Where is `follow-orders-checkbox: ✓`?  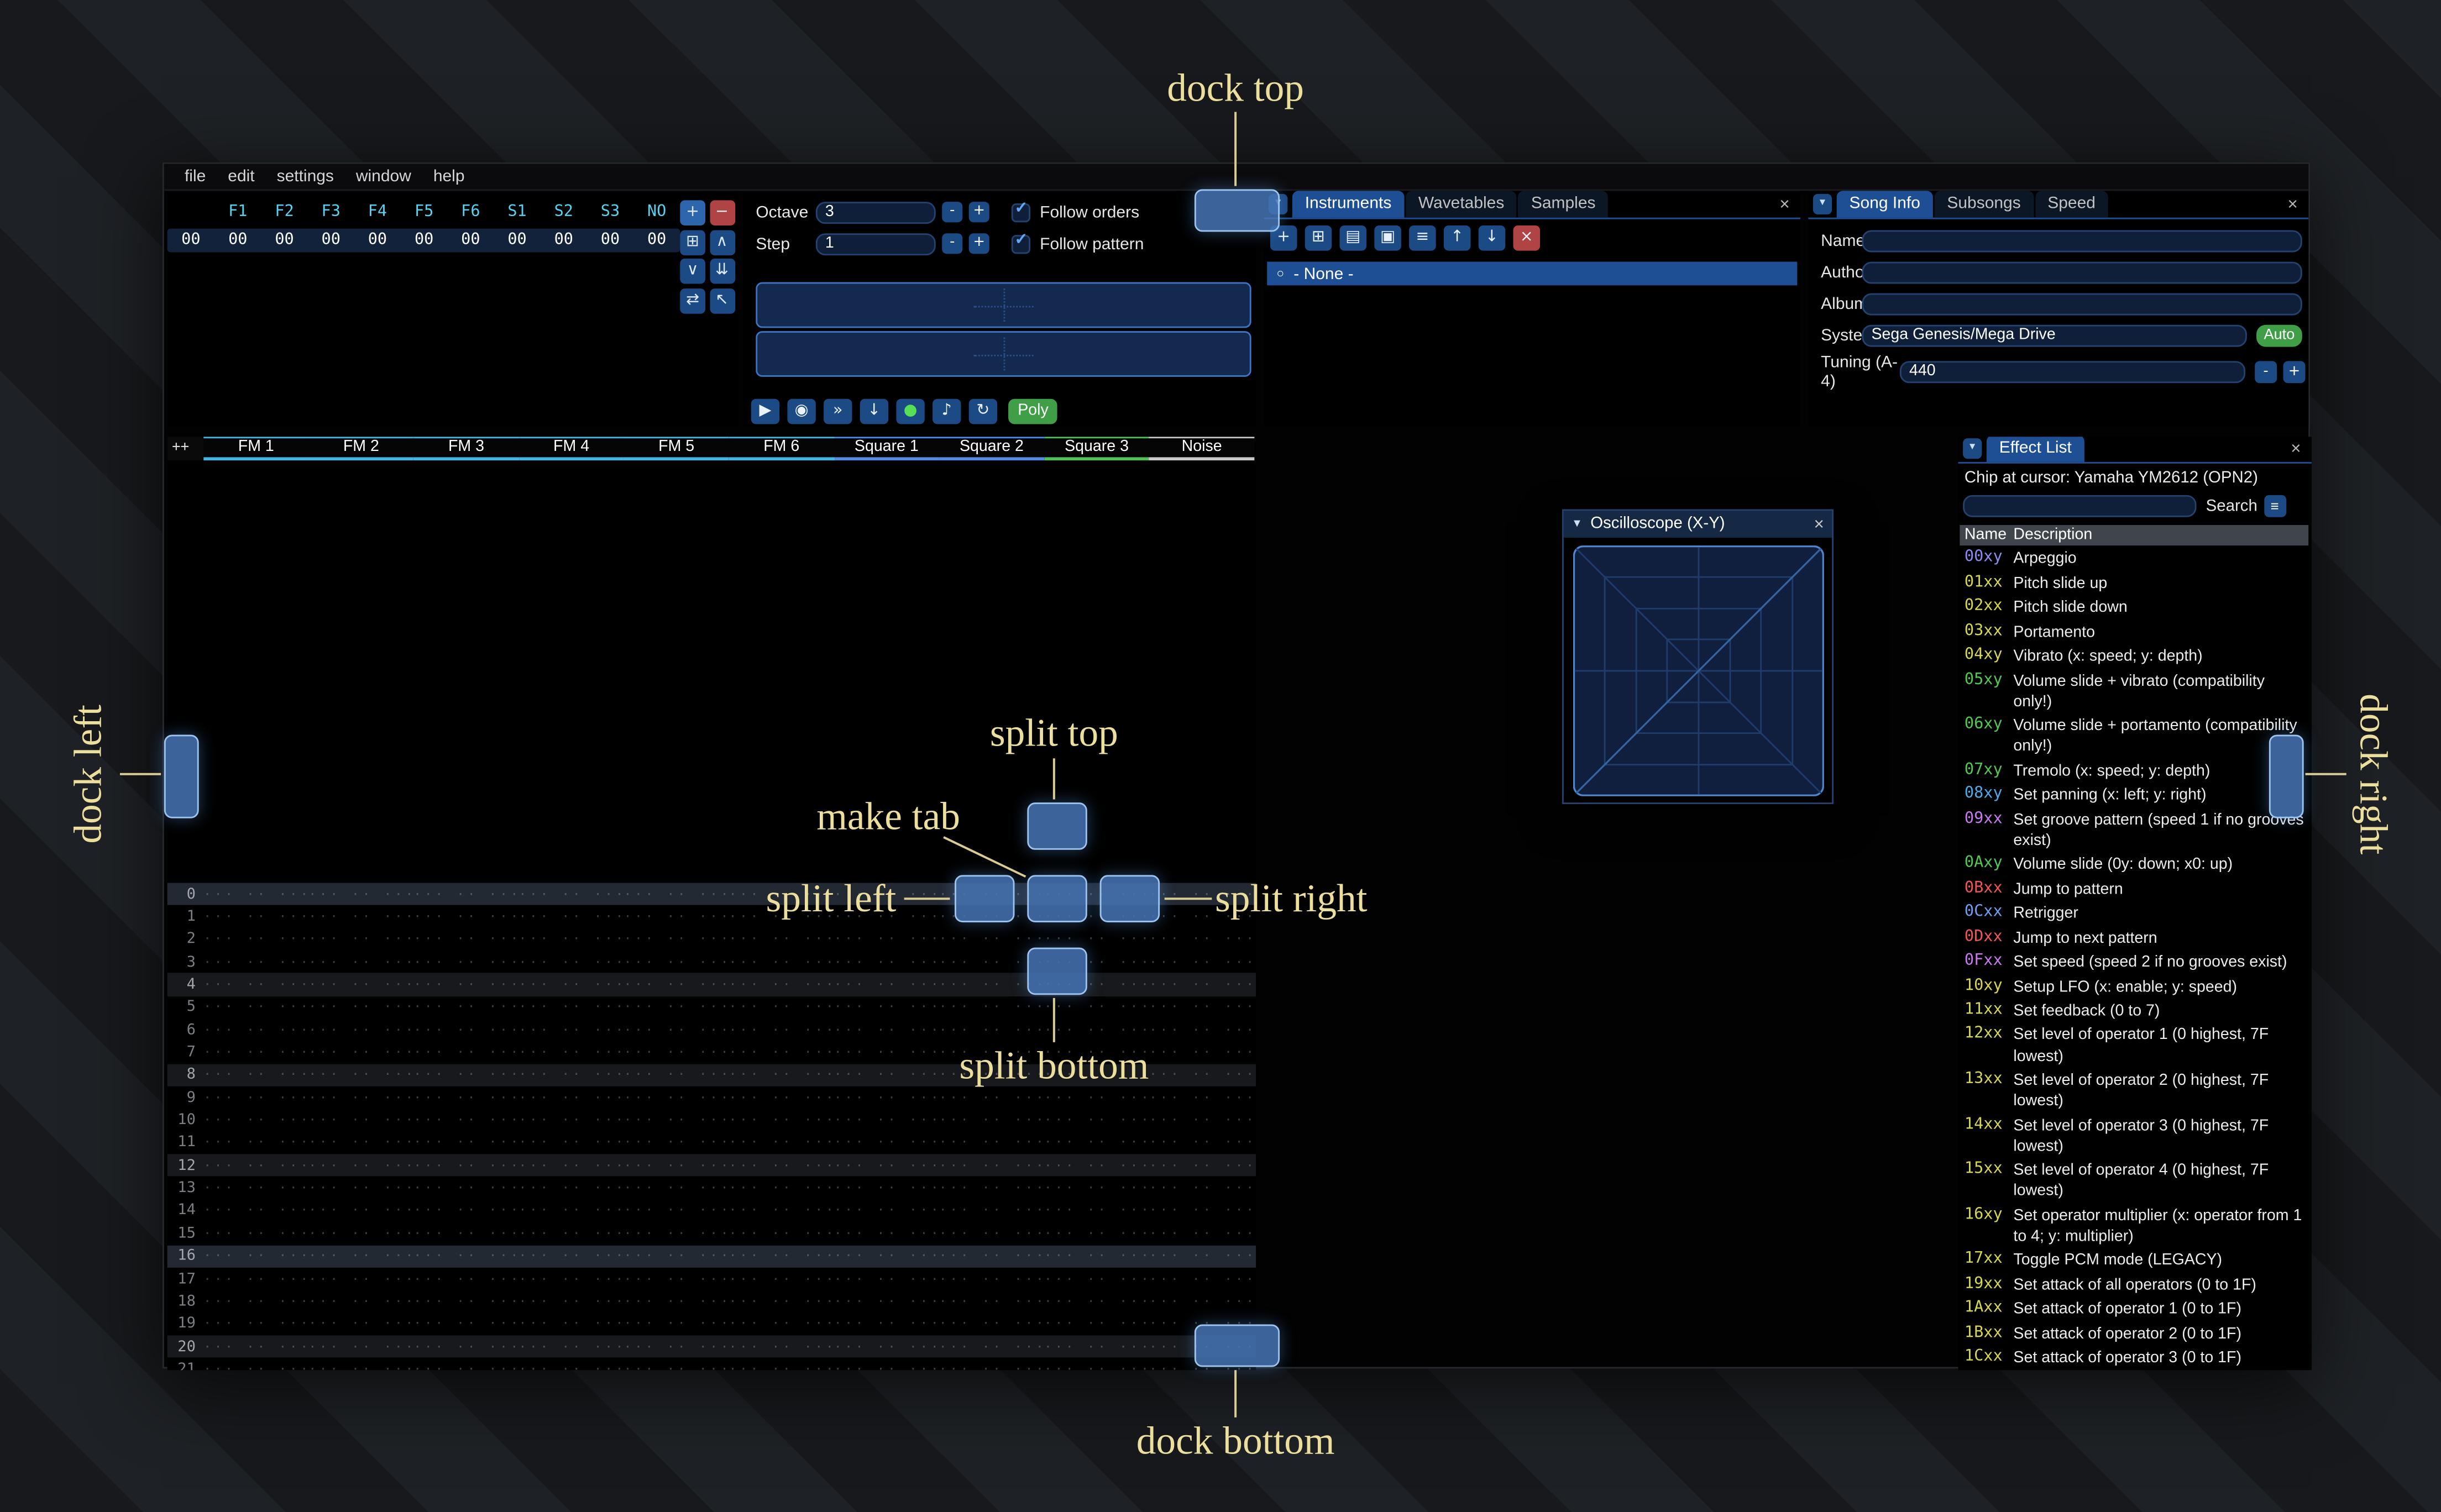
follow-orders-checkbox: ✓ is located at coordinates (1021, 211).